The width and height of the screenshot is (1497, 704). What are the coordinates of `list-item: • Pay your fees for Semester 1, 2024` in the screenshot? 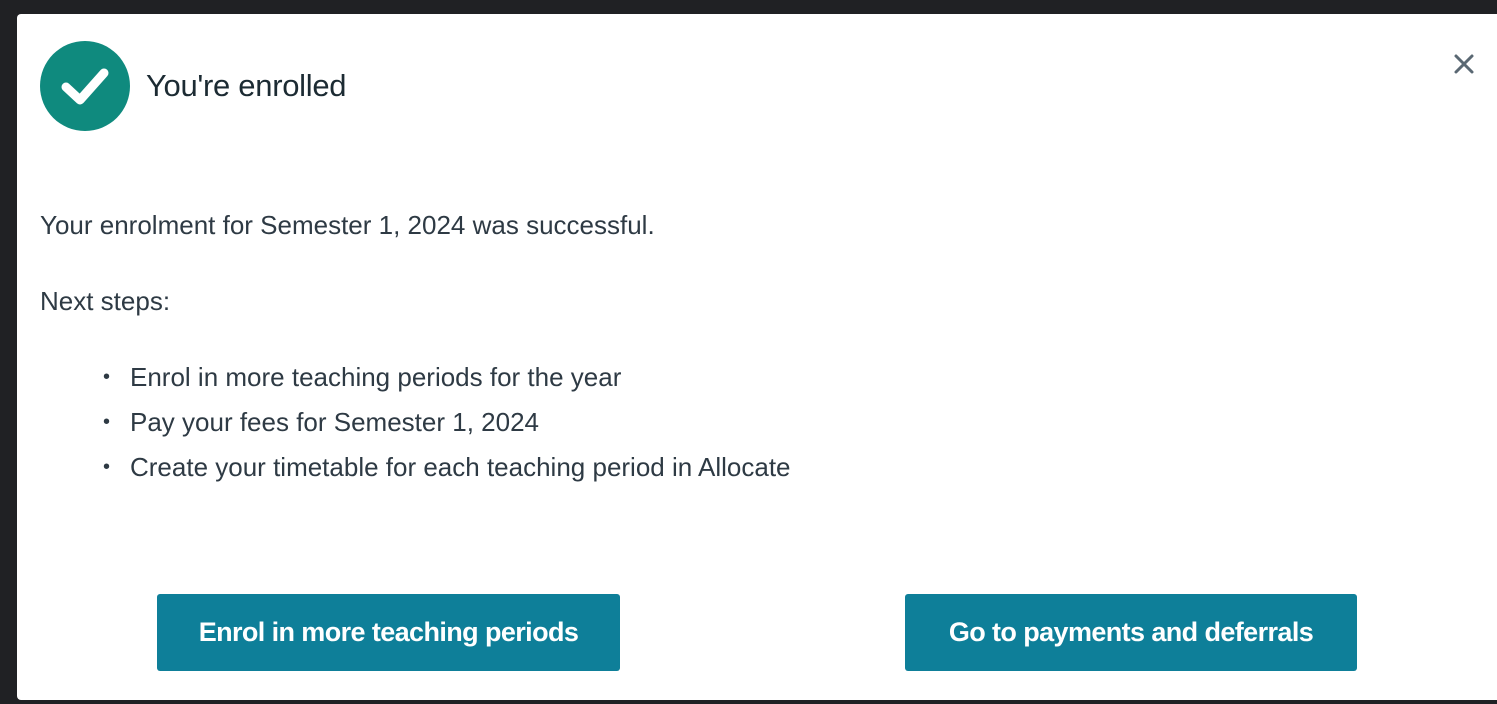 It's located at (447, 426).